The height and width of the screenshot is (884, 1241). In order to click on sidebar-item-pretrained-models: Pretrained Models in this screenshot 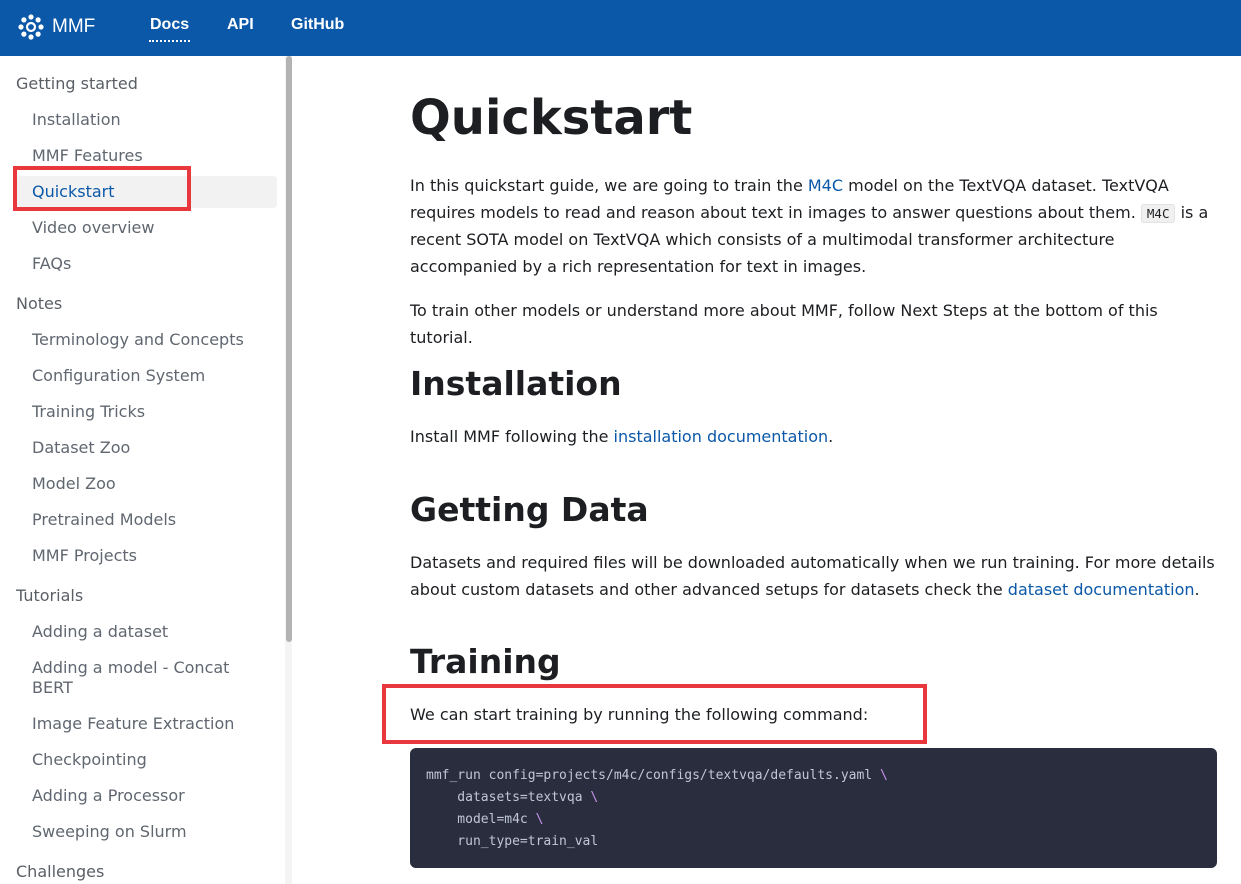, I will do `click(104, 520)`.